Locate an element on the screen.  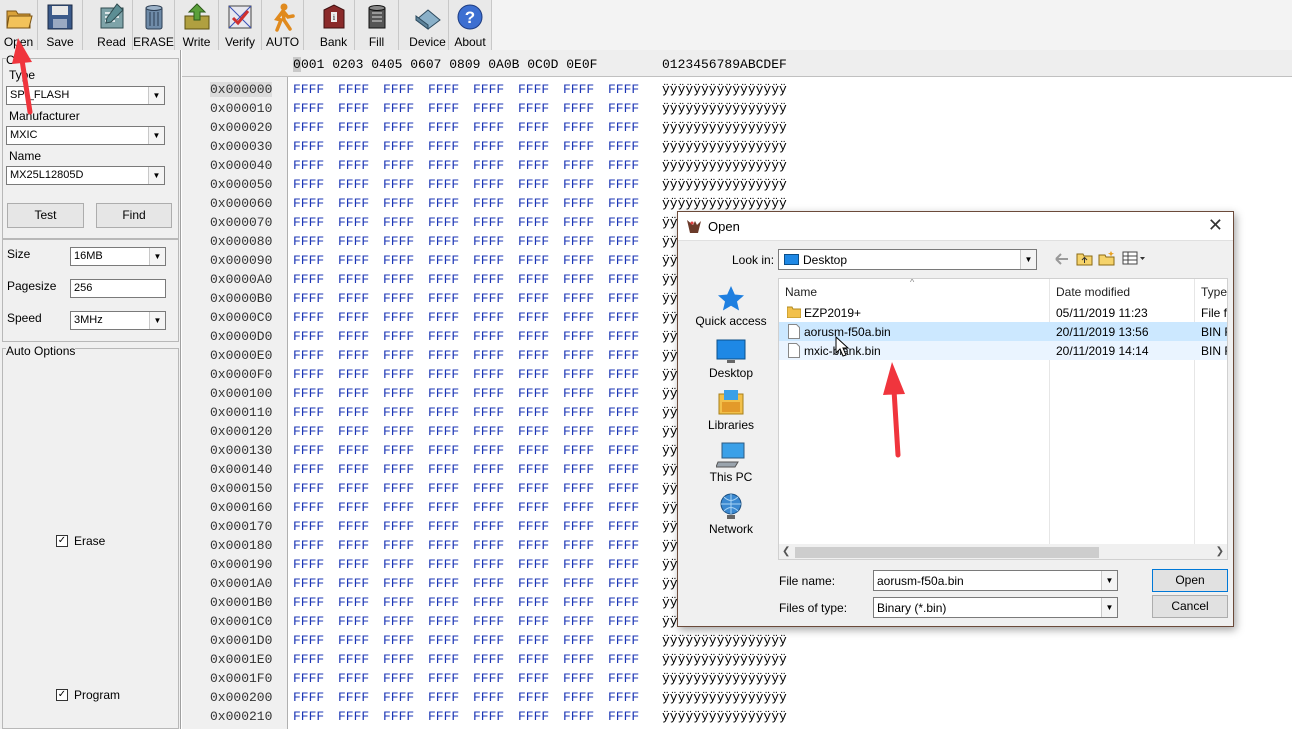
speed-select: 3MHz ▼ is located at coordinates (118, 320).